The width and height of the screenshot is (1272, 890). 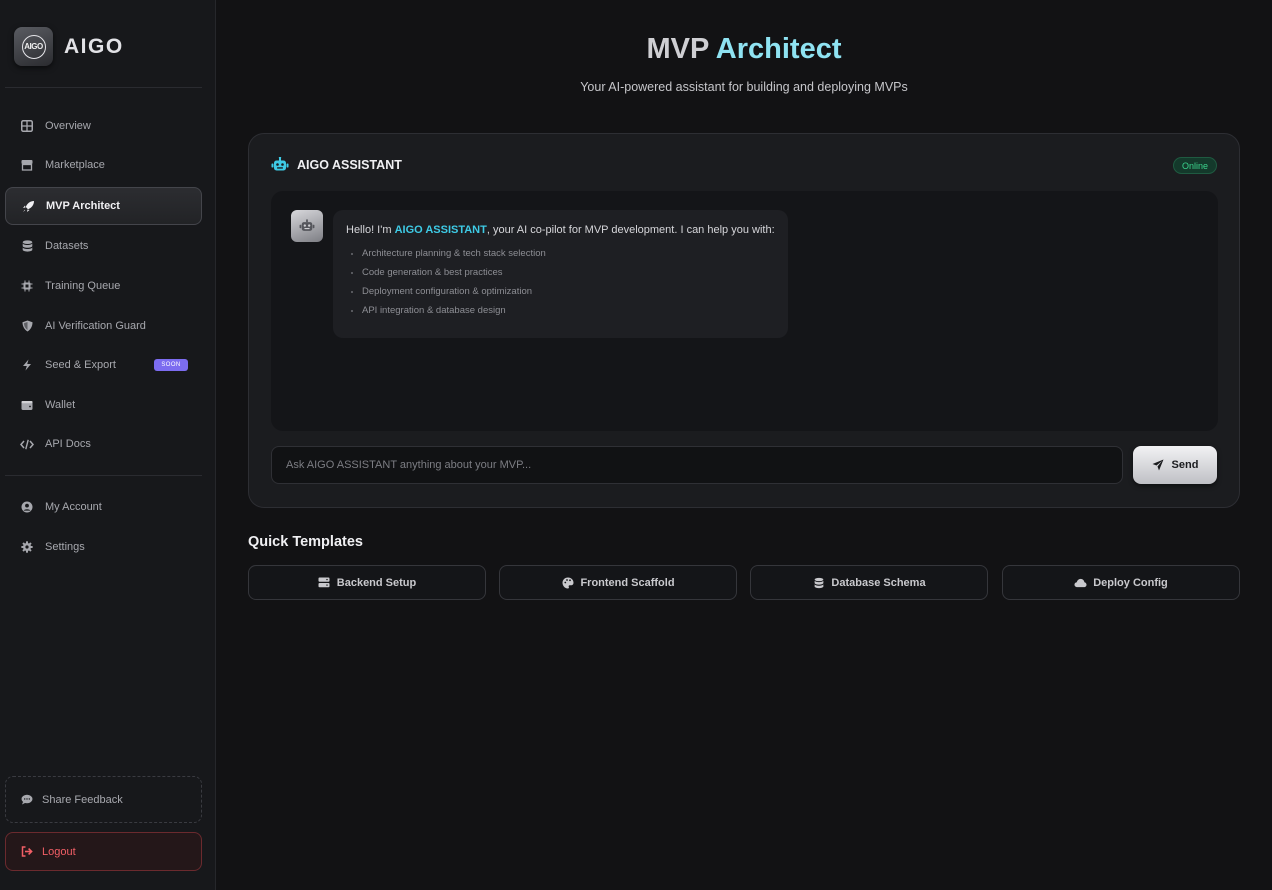 I want to click on sidebar-item-label: Settings, so click(x=65, y=547).